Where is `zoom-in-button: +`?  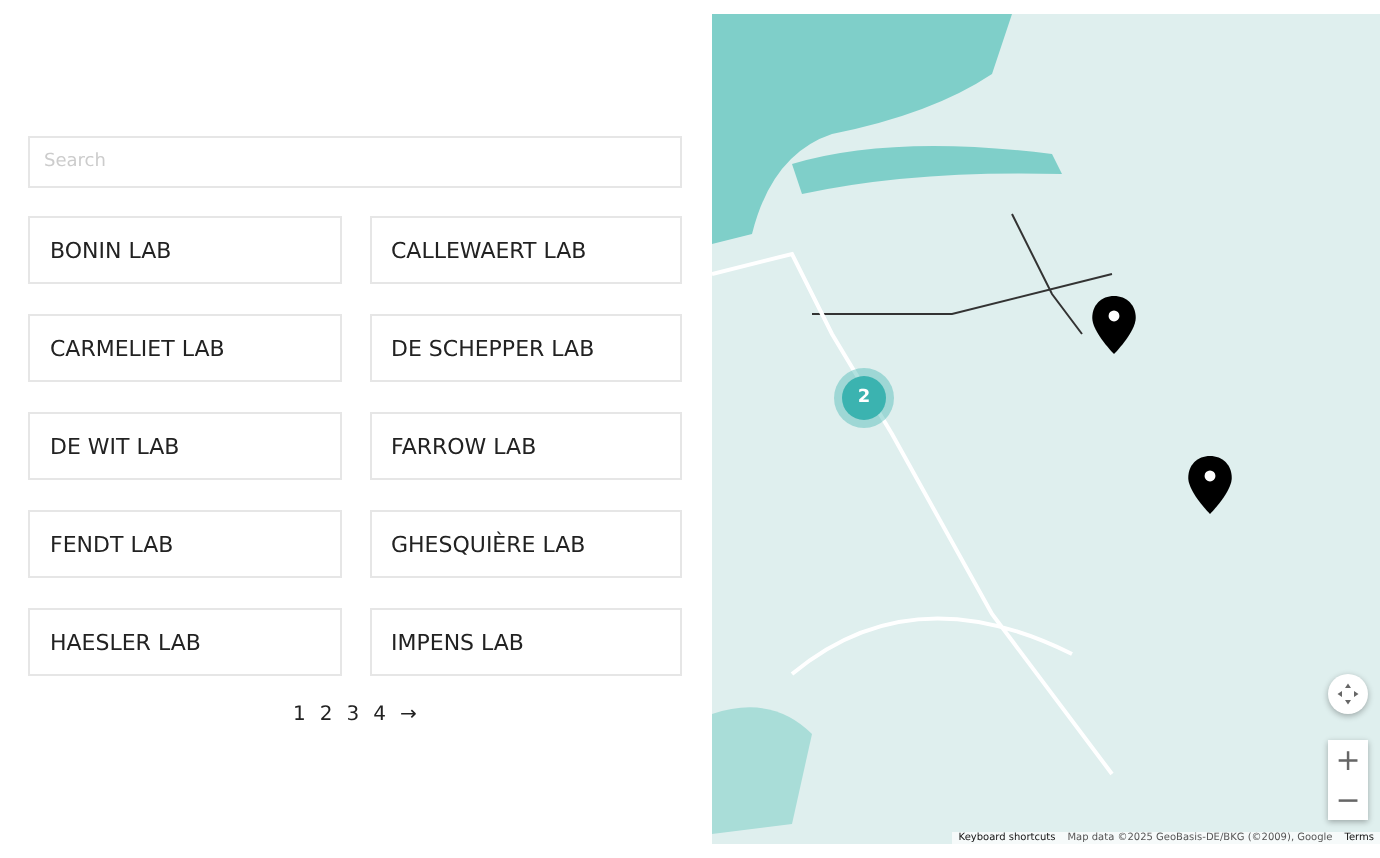
zoom-in-button: + is located at coordinates (1348, 760).